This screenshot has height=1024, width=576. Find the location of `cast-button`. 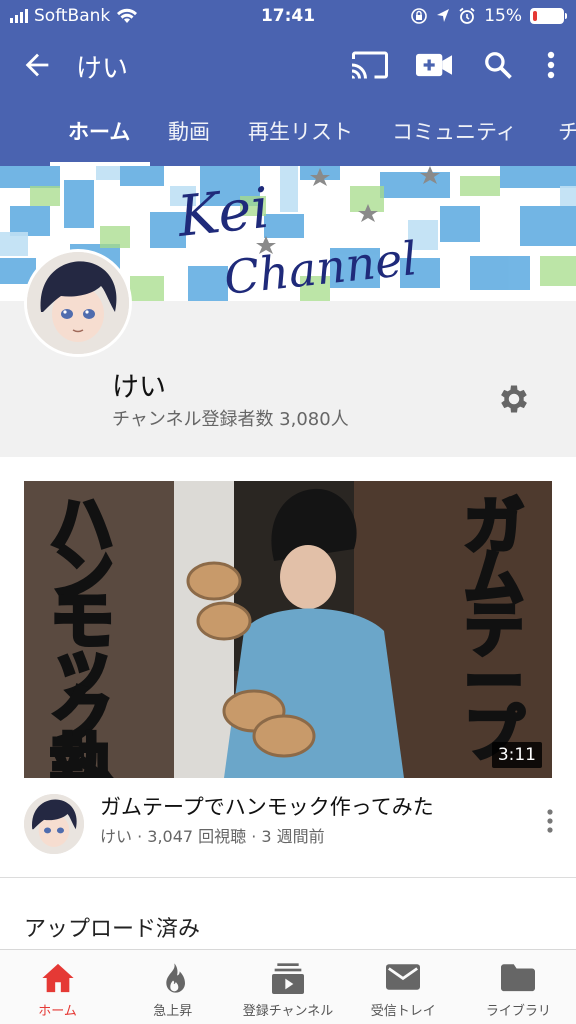

cast-button is located at coordinates (370, 65).